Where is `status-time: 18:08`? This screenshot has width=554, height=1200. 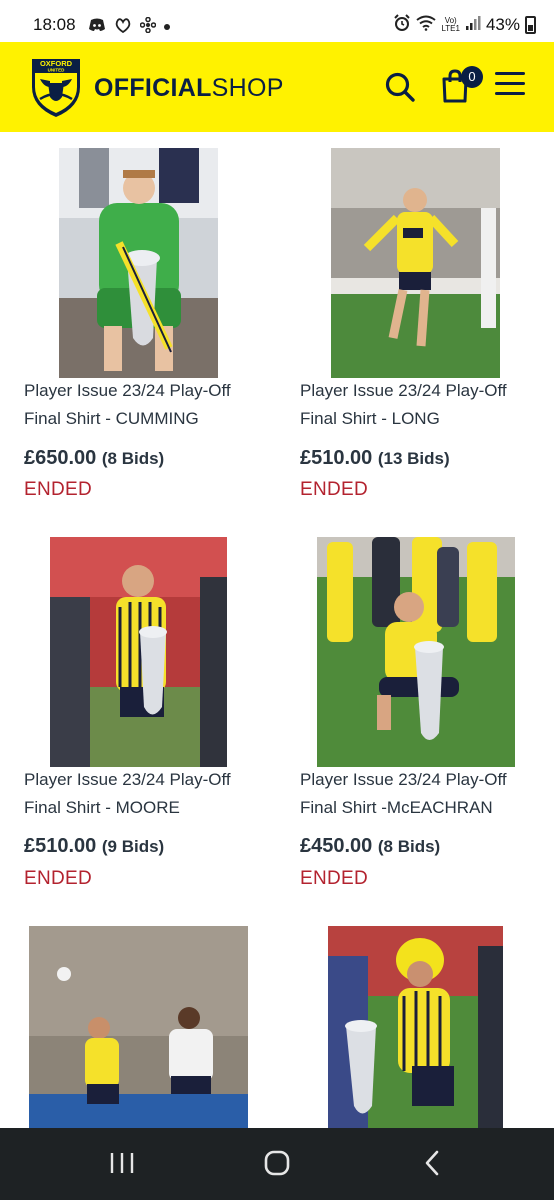 status-time: 18:08 is located at coordinates (54, 24).